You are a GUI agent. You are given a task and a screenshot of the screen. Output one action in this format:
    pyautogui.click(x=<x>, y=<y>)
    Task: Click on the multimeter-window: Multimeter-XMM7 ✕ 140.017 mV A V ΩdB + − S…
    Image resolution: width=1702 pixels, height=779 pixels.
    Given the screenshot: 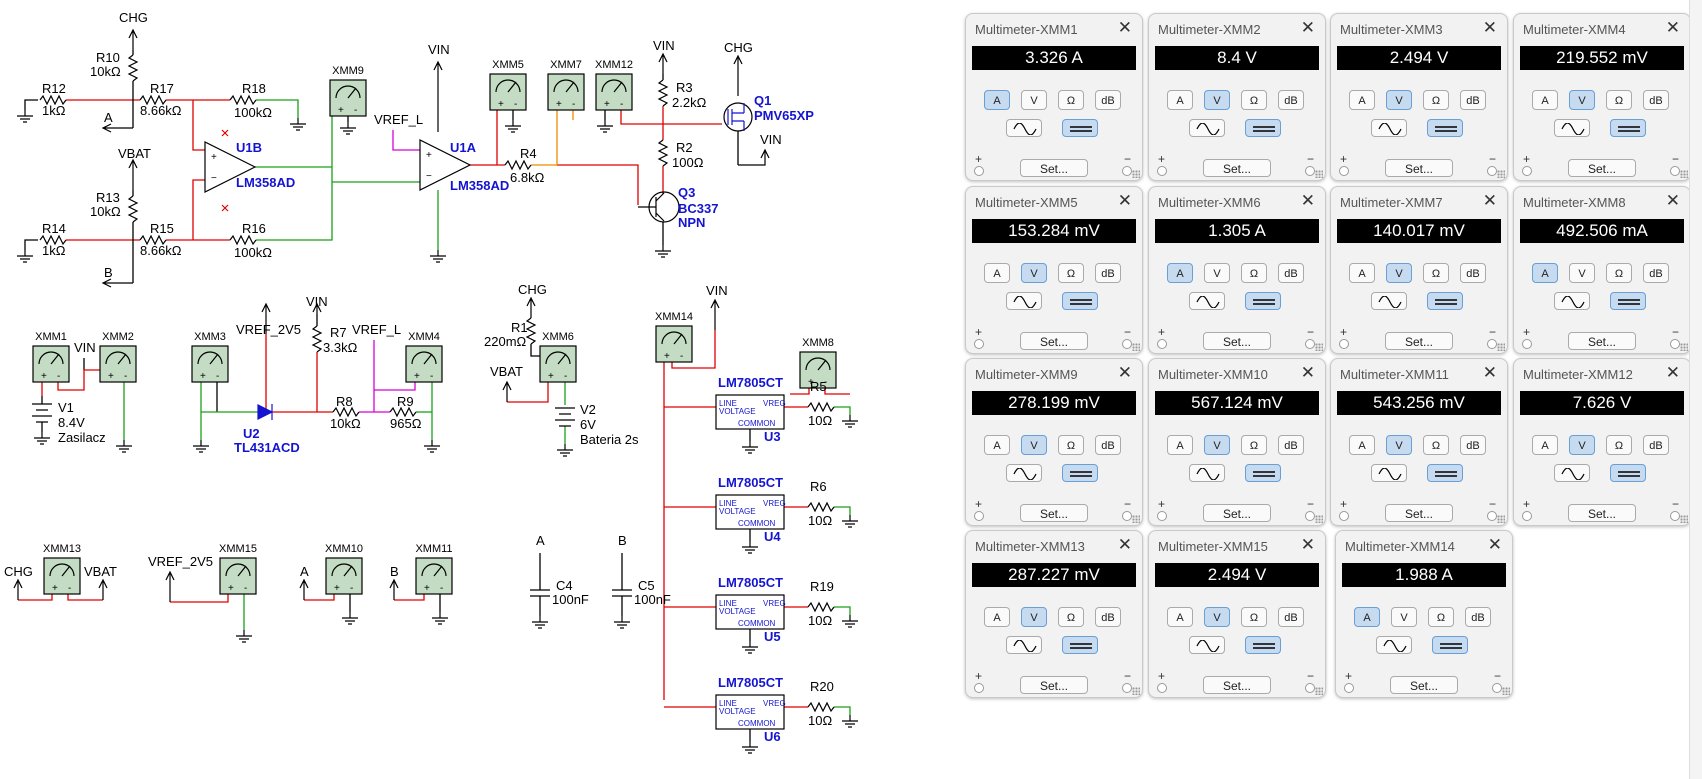 What is the action you would take?
    pyautogui.click(x=1419, y=270)
    